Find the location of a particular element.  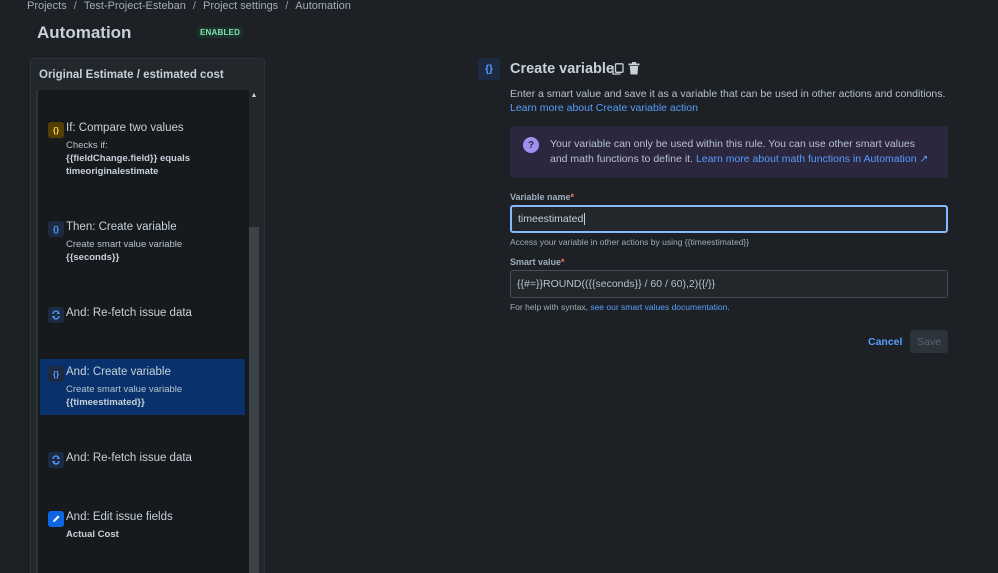

variable-name-value: timeestimated is located at coordinates (551, 219).